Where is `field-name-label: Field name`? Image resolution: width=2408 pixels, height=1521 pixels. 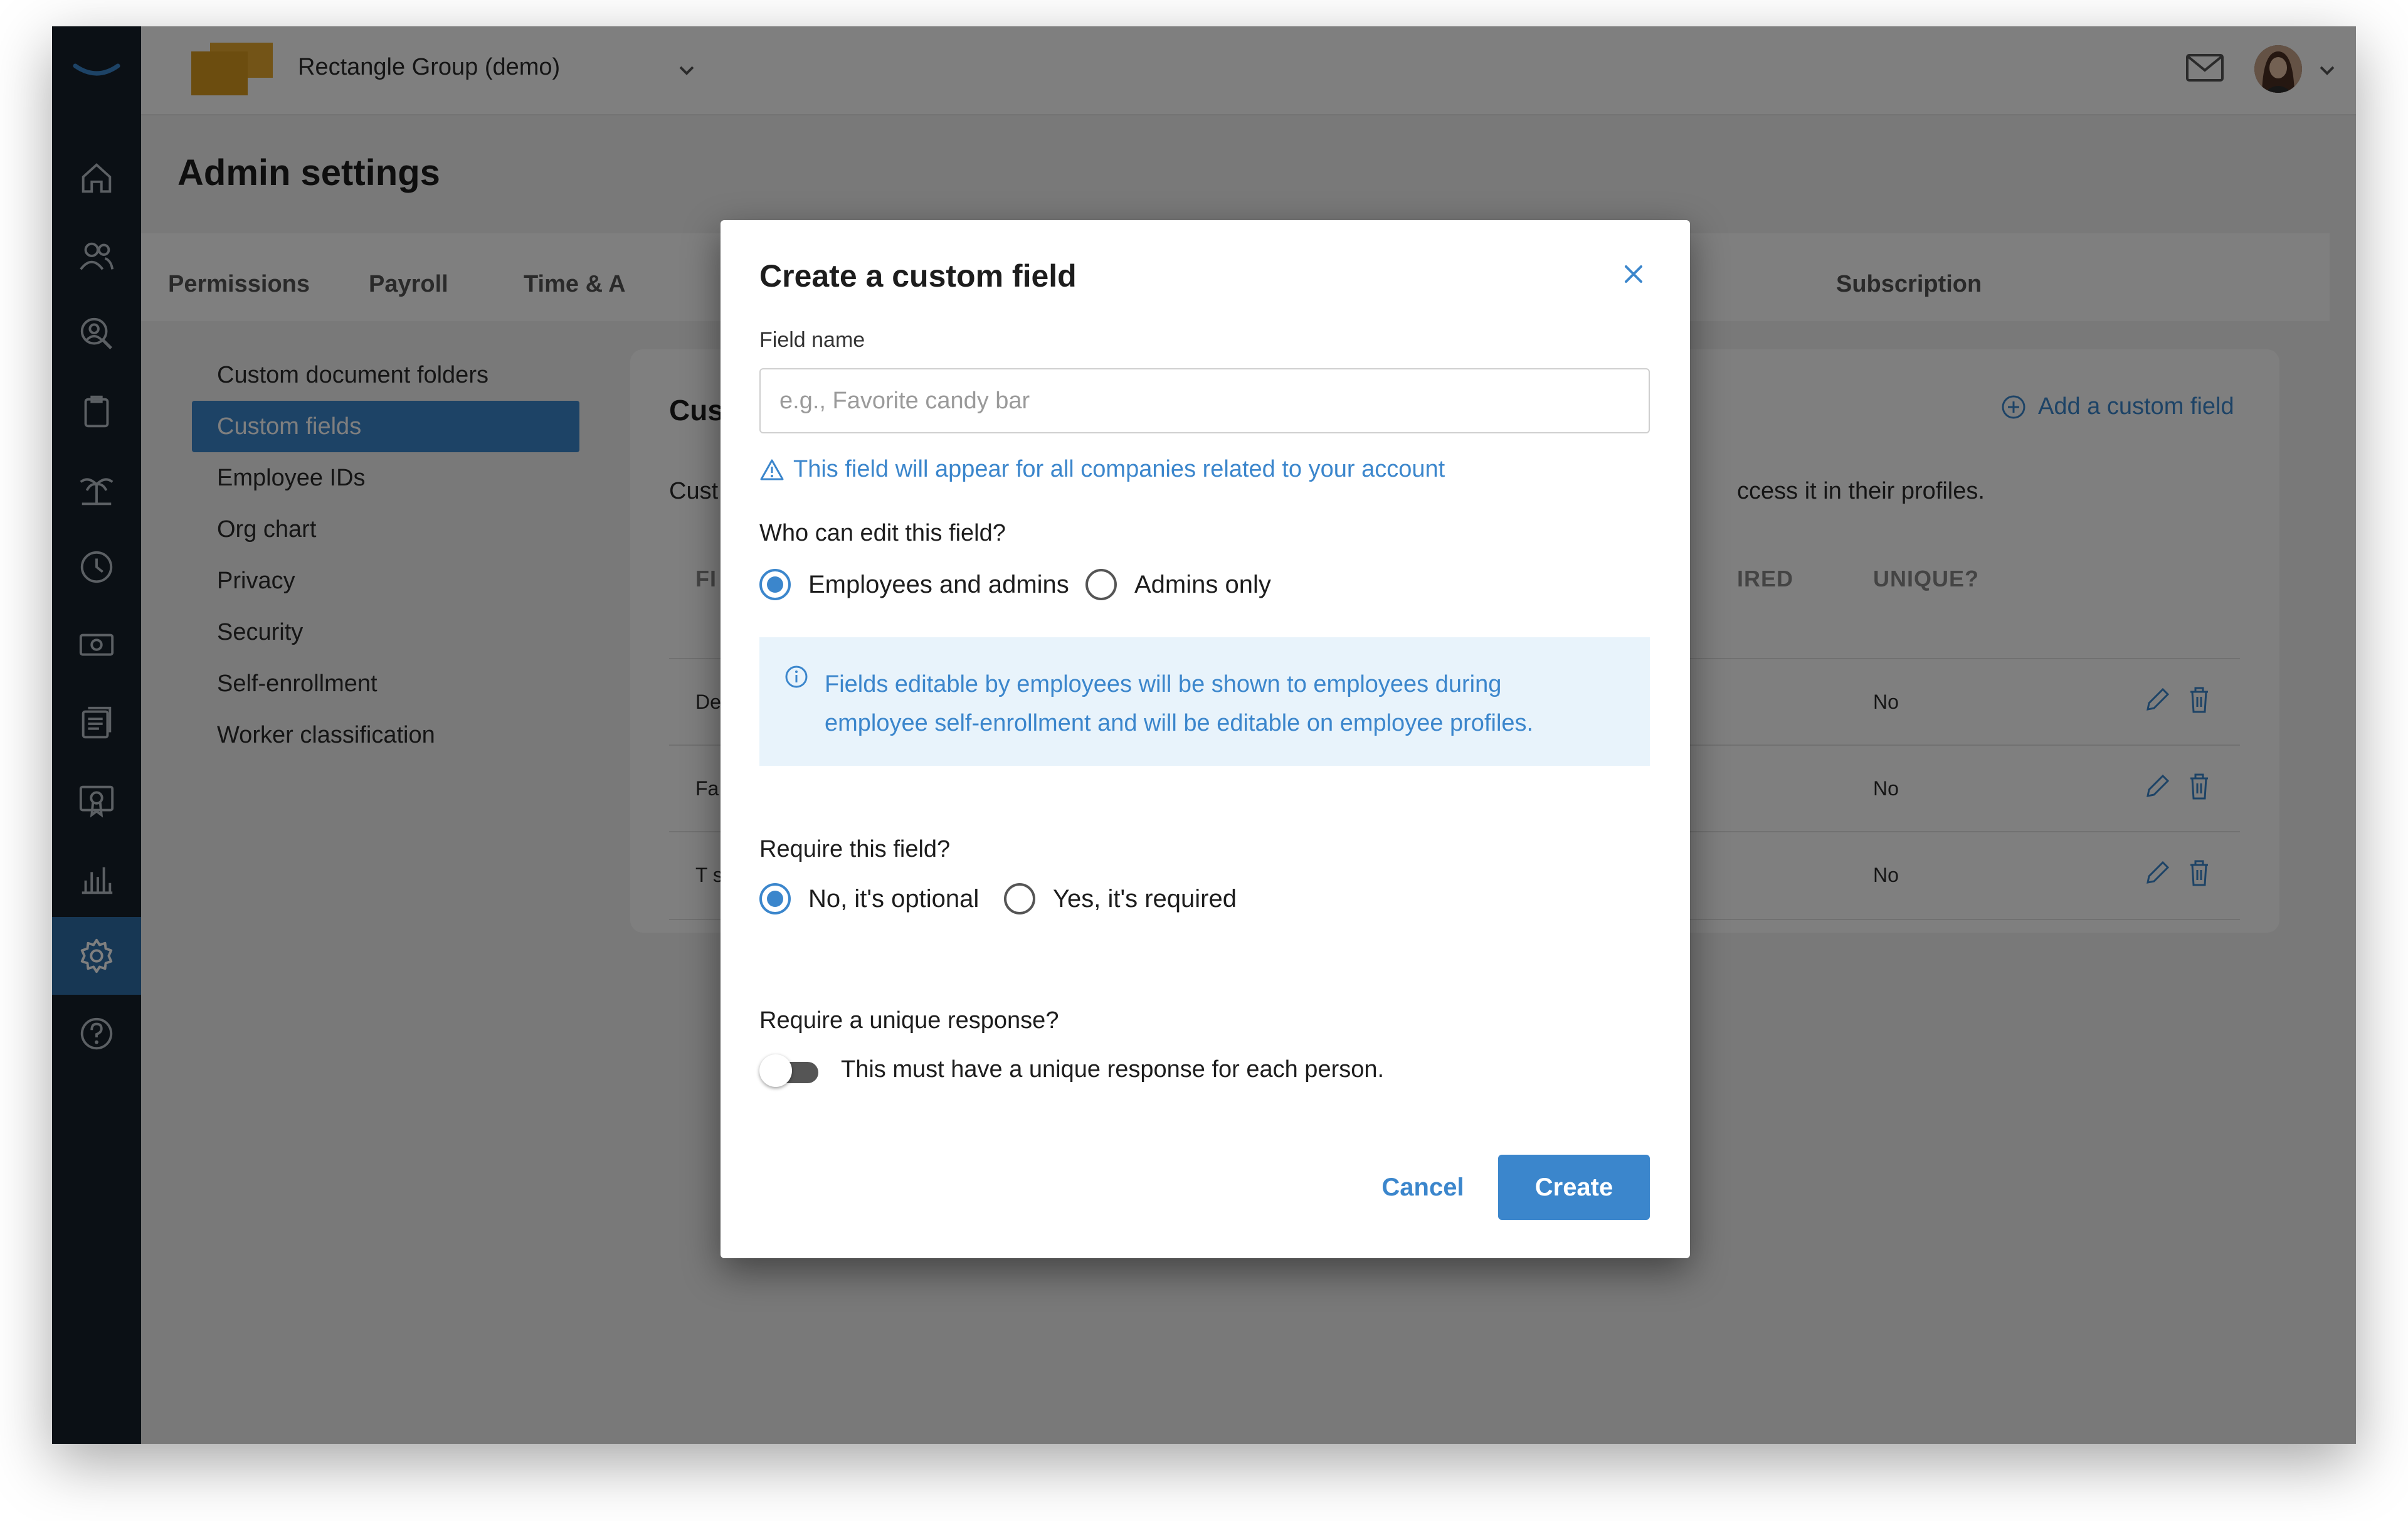
field-name-label: Field name is located at coordinates (812, 340).